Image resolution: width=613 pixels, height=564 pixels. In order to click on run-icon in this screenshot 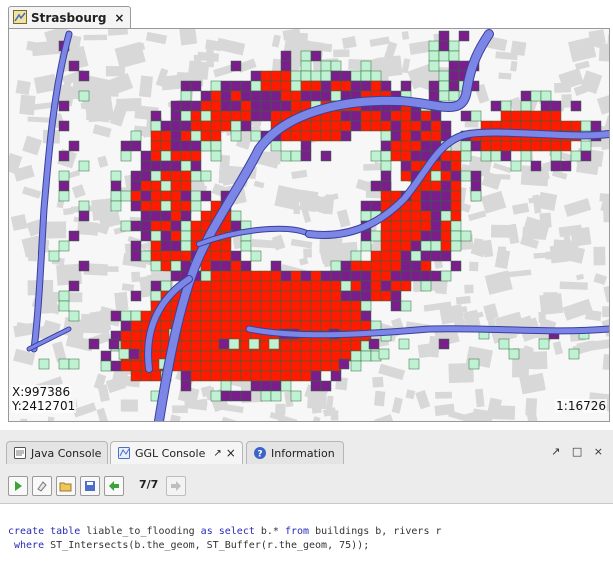, I will do `click(18, 486)`.